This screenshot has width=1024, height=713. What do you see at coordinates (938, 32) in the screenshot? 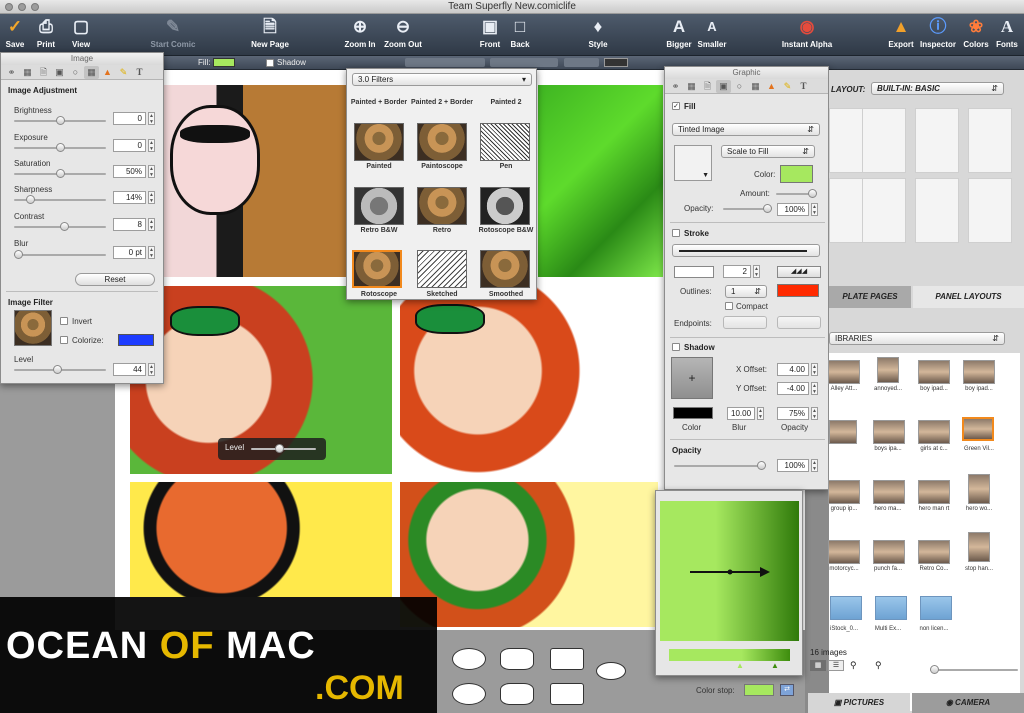
I see `inspector-button: ⓘ Inspector` at bounding box center [938, 32].